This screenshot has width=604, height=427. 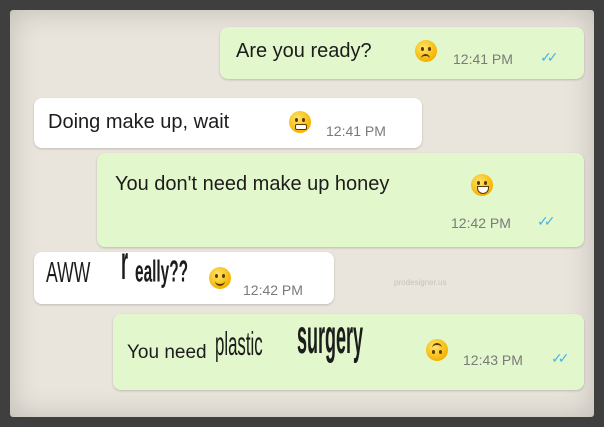 I want to click on message-time: 12:43 PM, so click(x=493, y=360).